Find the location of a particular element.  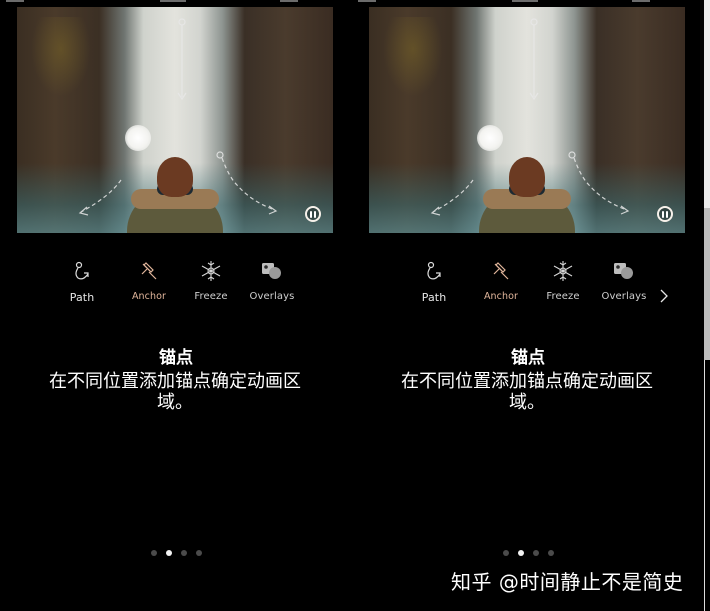

scrollbar-thumb is located at coordinates (707, 284).